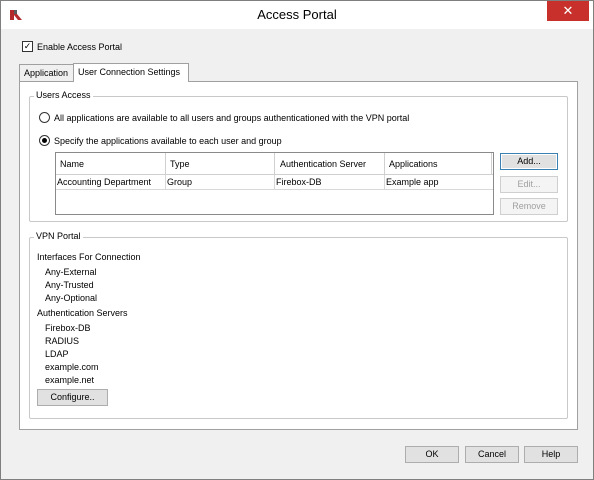  Describe the element at coordinates (44, 140) in the screenshot. I see `radio-specify-applications` at that location.